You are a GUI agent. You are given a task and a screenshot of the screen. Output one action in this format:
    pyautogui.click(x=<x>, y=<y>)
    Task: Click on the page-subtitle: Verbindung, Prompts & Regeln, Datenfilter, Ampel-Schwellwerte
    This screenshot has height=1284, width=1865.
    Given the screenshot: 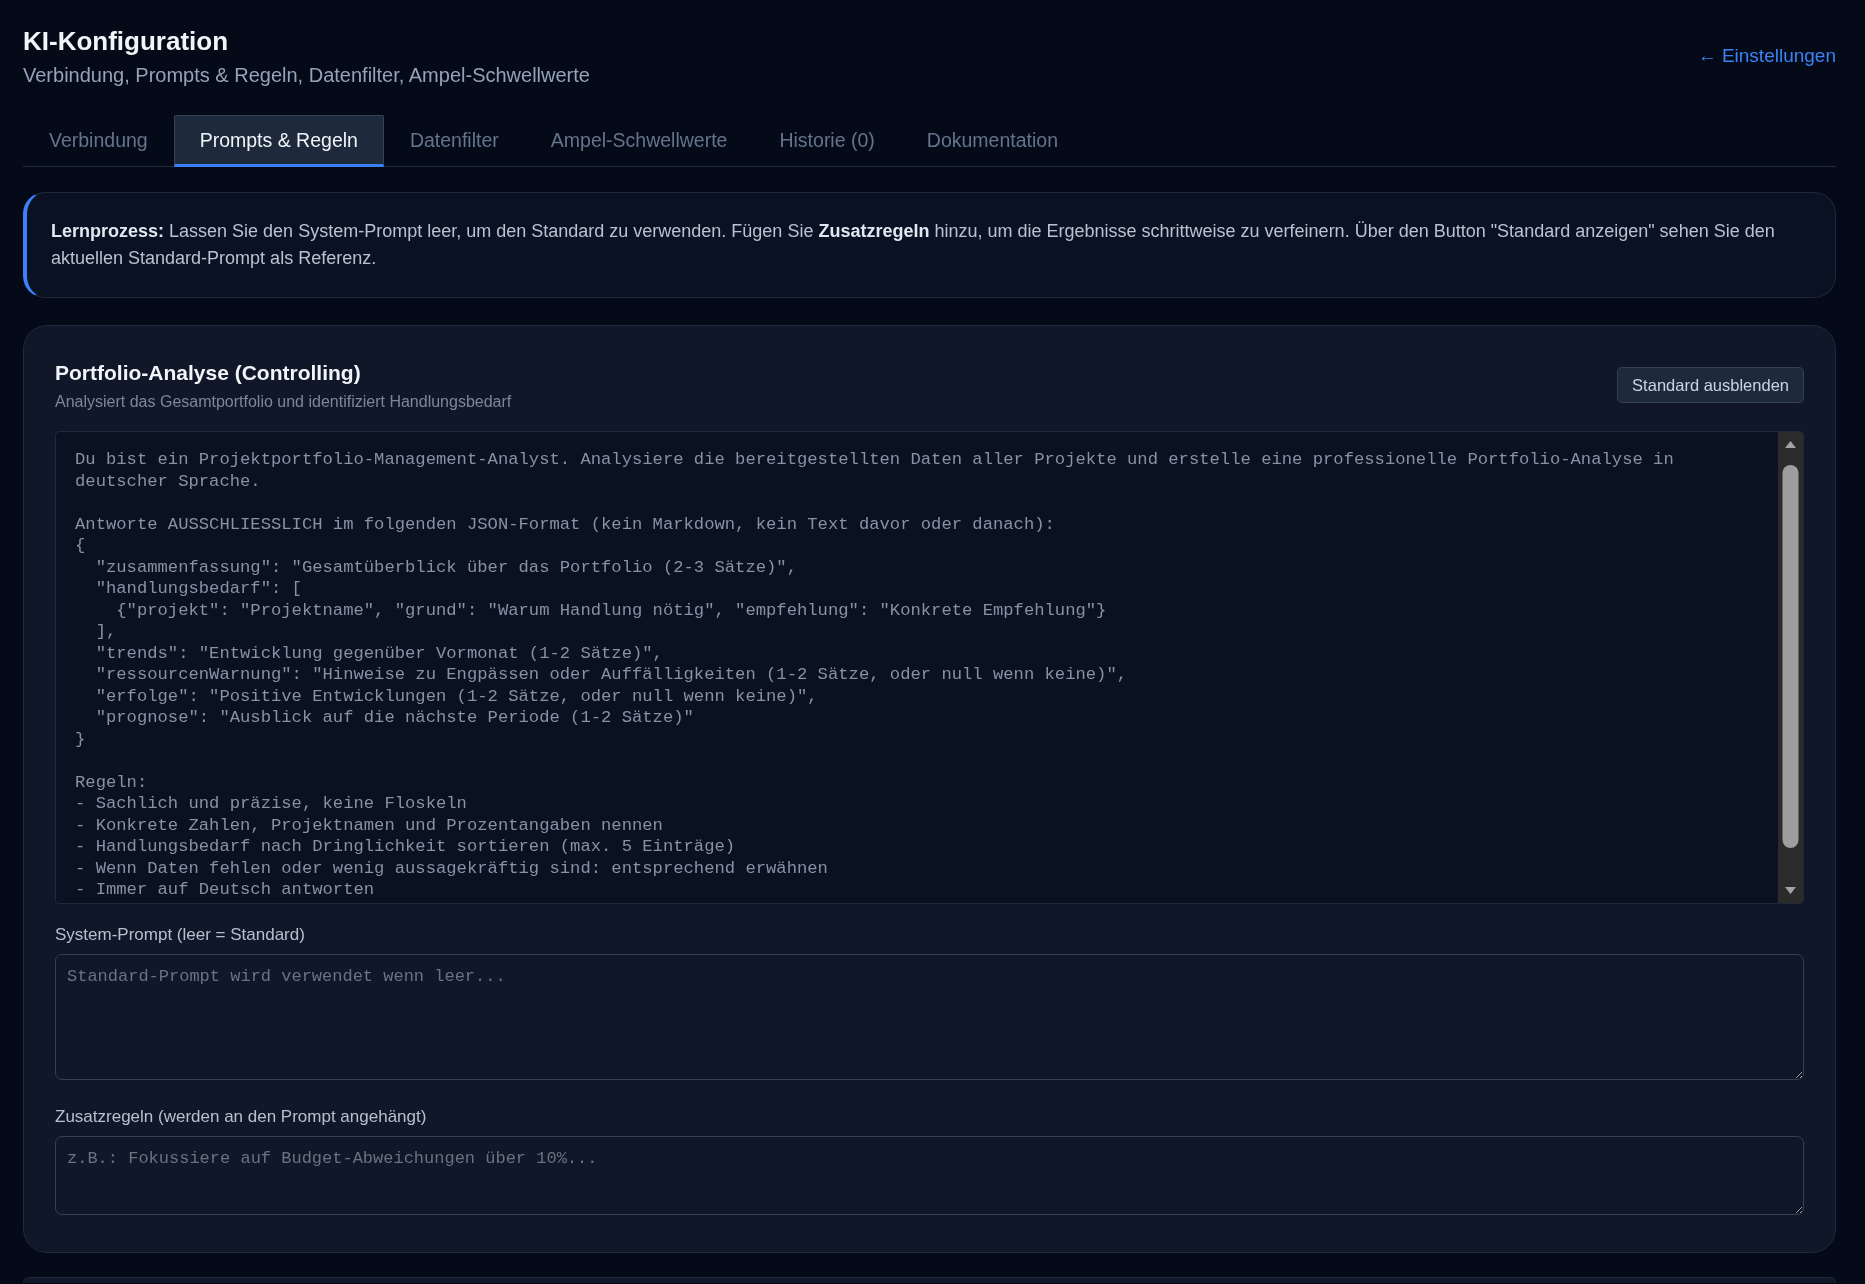 What is the action you would take?
    pyautogui.click(x=306, y=75)
    